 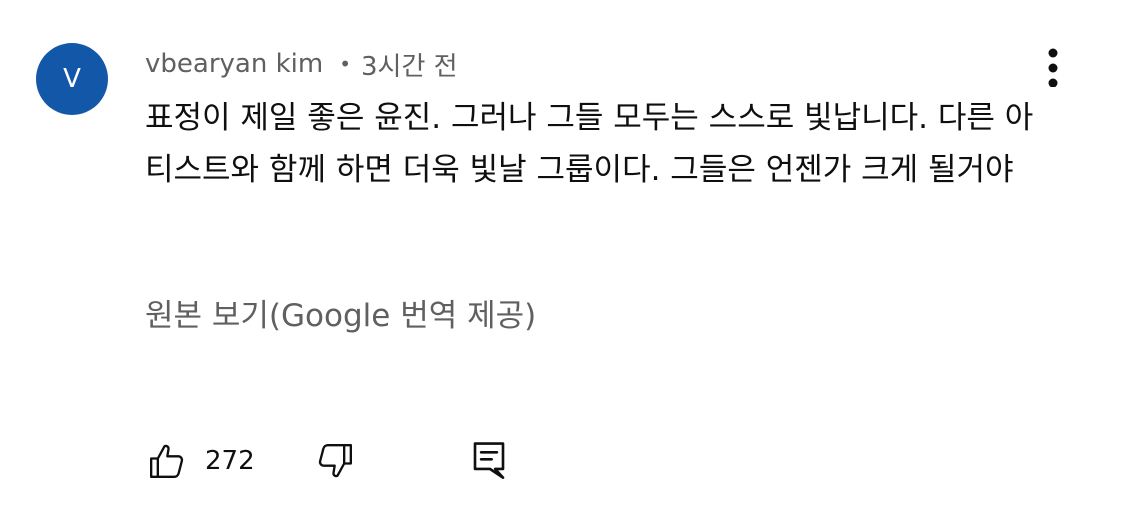 I want to click on author-name: vbearyan kim, so click(x=234, y=64).